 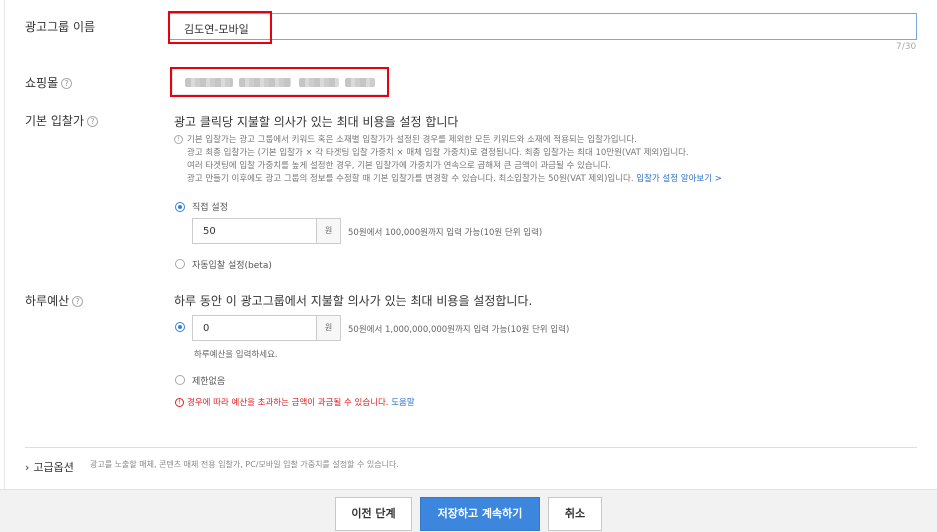 What do you see at coordinates (295, 402) in the screenshot?
I see `budget-warning: ! 경우에 따라 예산을 초과하는 금액이 과금될 수 있습니다. 도움말` at bounding box center [295, 402].